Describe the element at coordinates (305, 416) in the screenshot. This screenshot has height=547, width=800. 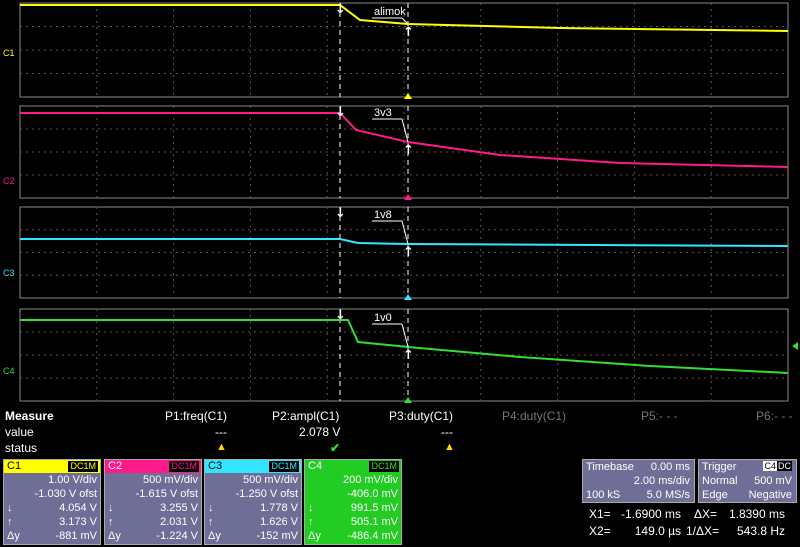
I see `param-p2-name: P2:ampl(C1)` at that location.